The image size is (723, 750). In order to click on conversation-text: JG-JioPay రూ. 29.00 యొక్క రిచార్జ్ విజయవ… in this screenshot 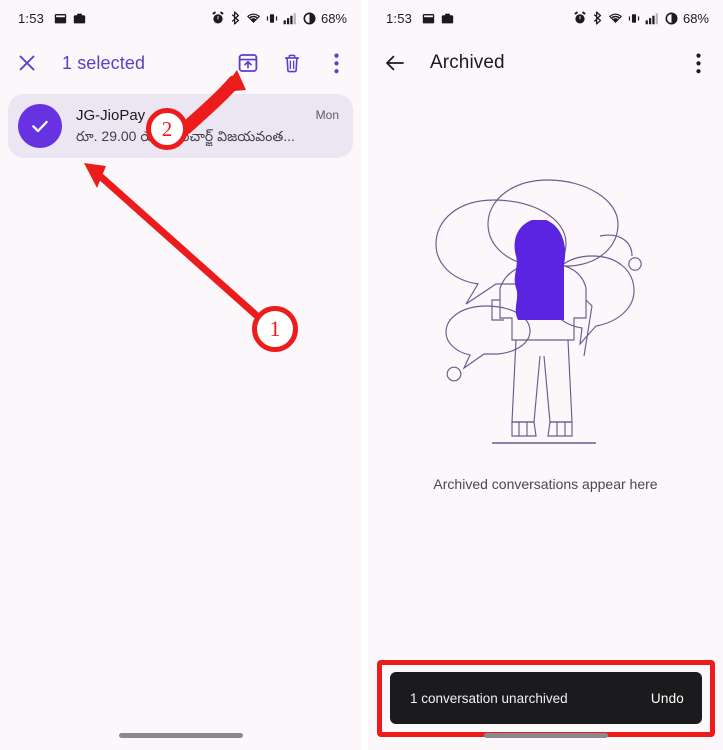, I will do `click(189, 126)`.